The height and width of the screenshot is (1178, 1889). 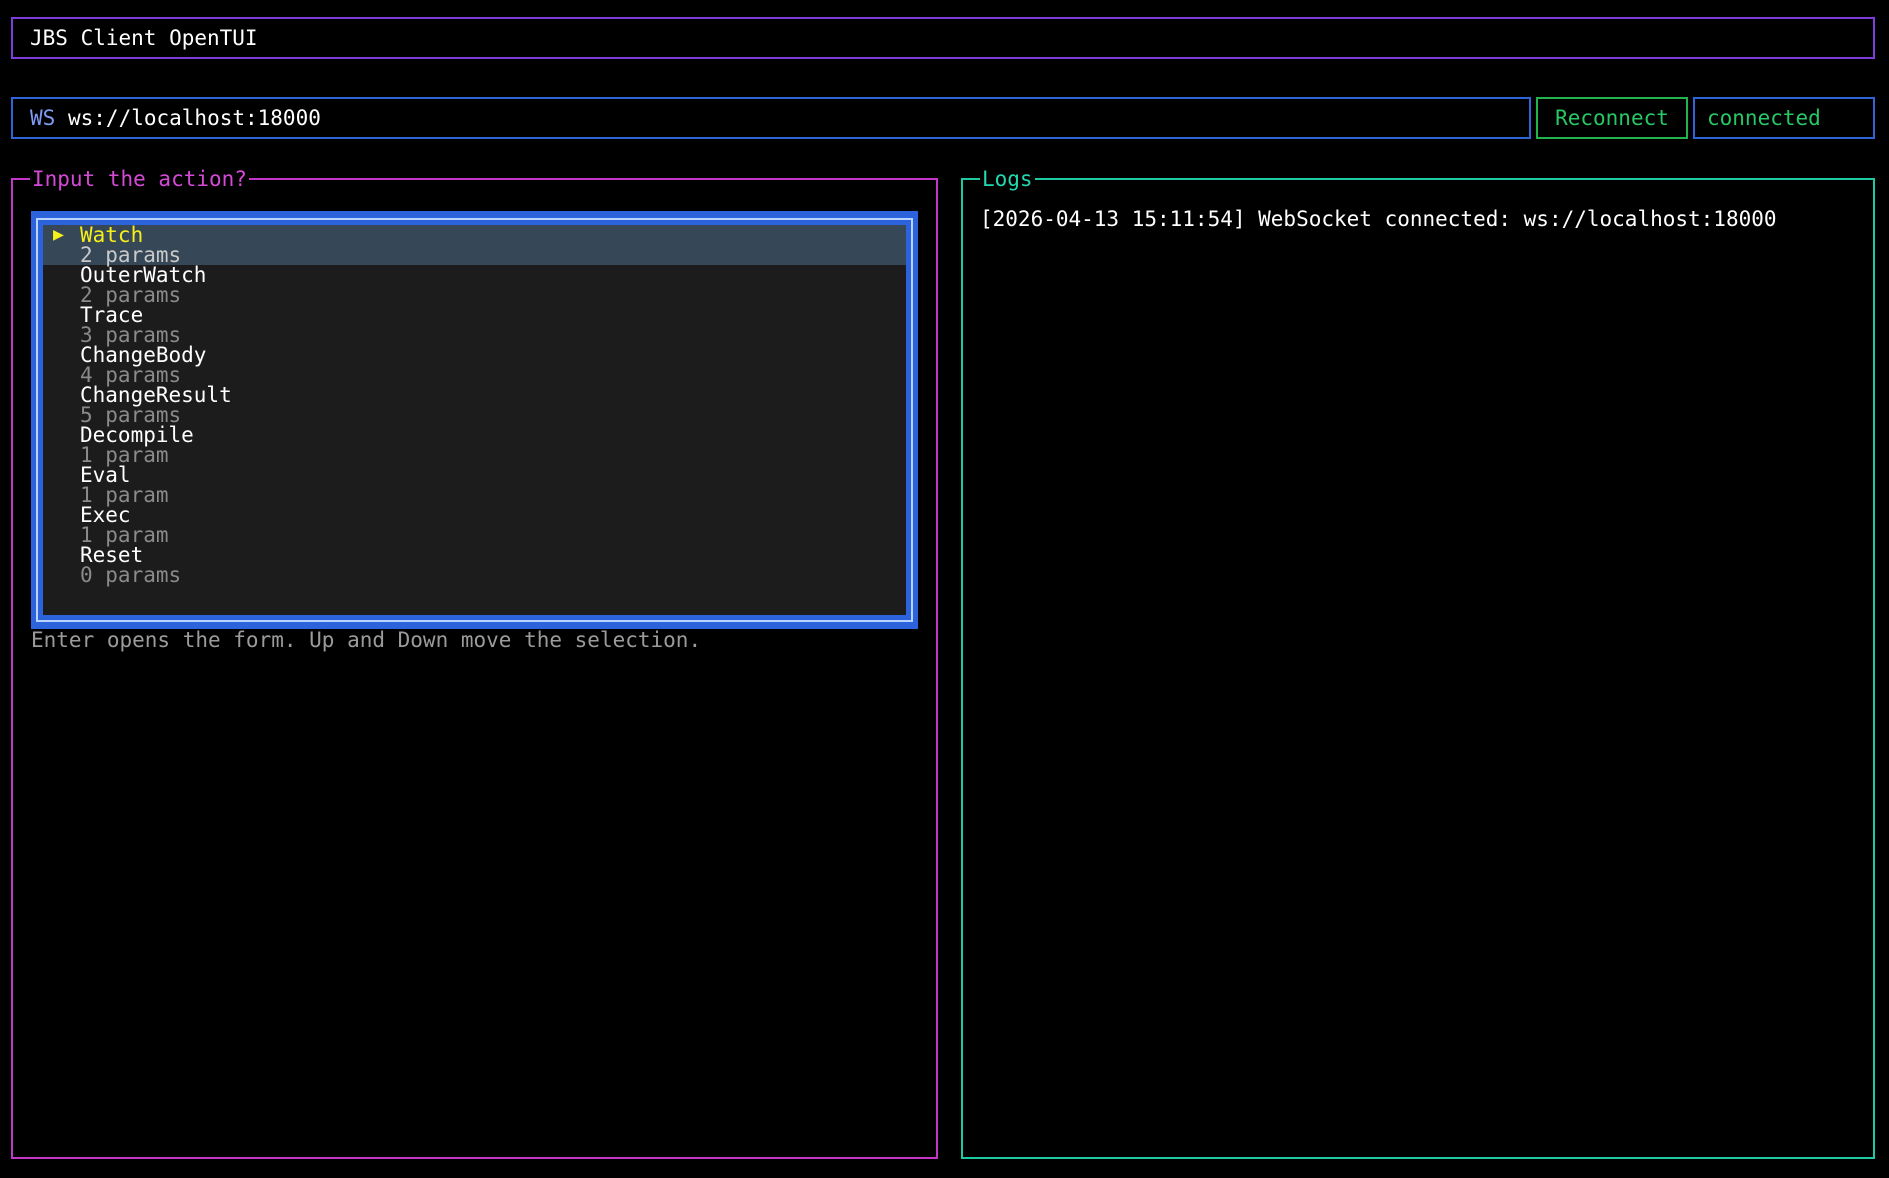 What do you see at coordinates (143, 355) in the screenshot?
I see `action-name: ChangeBody` at bounding box center [143, 355].